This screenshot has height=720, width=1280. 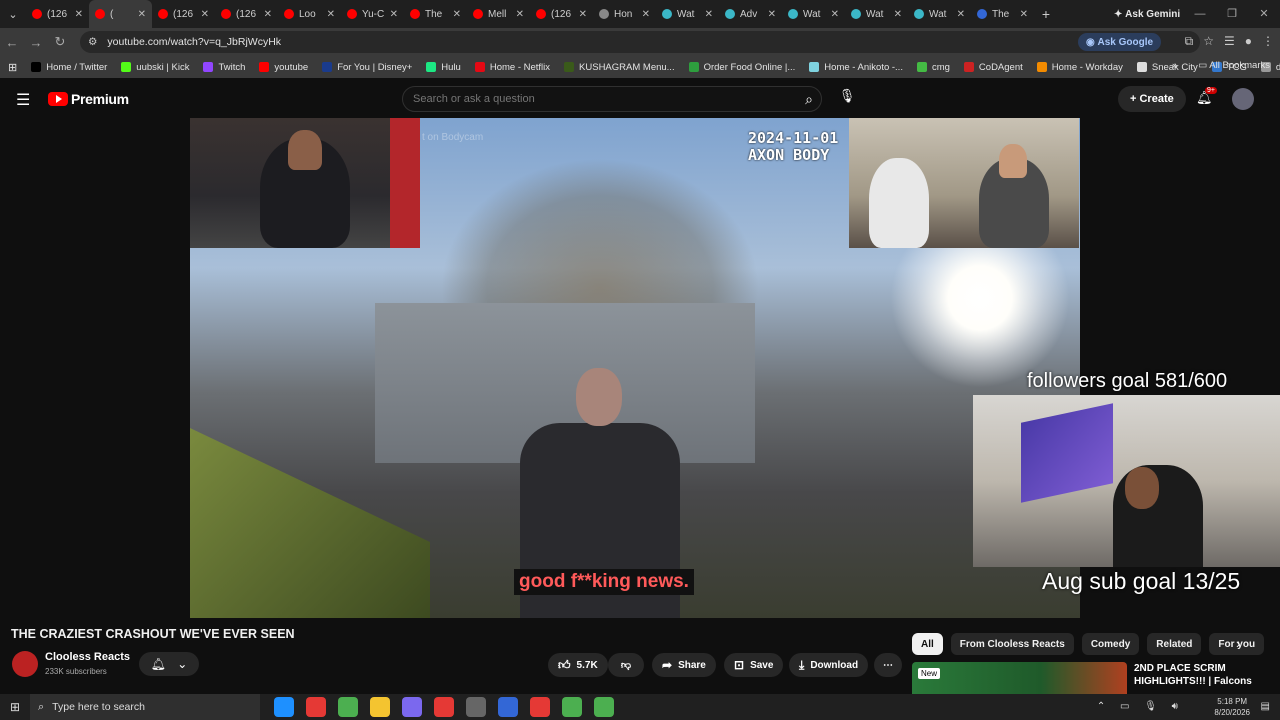 I want to click on reload-icon: ↻, so click(x=60, y=42).